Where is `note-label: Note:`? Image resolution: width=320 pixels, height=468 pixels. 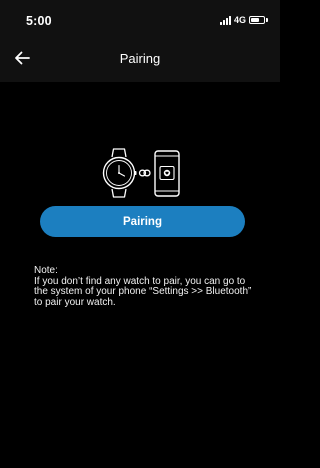
note-label: Note: is located at coordinates (46, 270).